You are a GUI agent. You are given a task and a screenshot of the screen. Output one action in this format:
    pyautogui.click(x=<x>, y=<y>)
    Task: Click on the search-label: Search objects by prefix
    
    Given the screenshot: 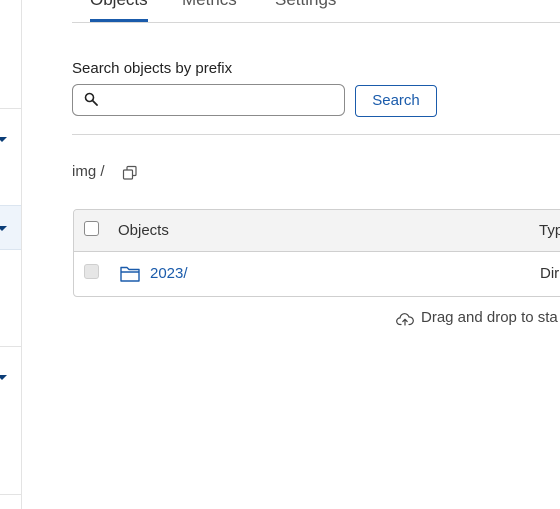 What is the action you would take?
    pyautogui.click(x=152, y=68)
    